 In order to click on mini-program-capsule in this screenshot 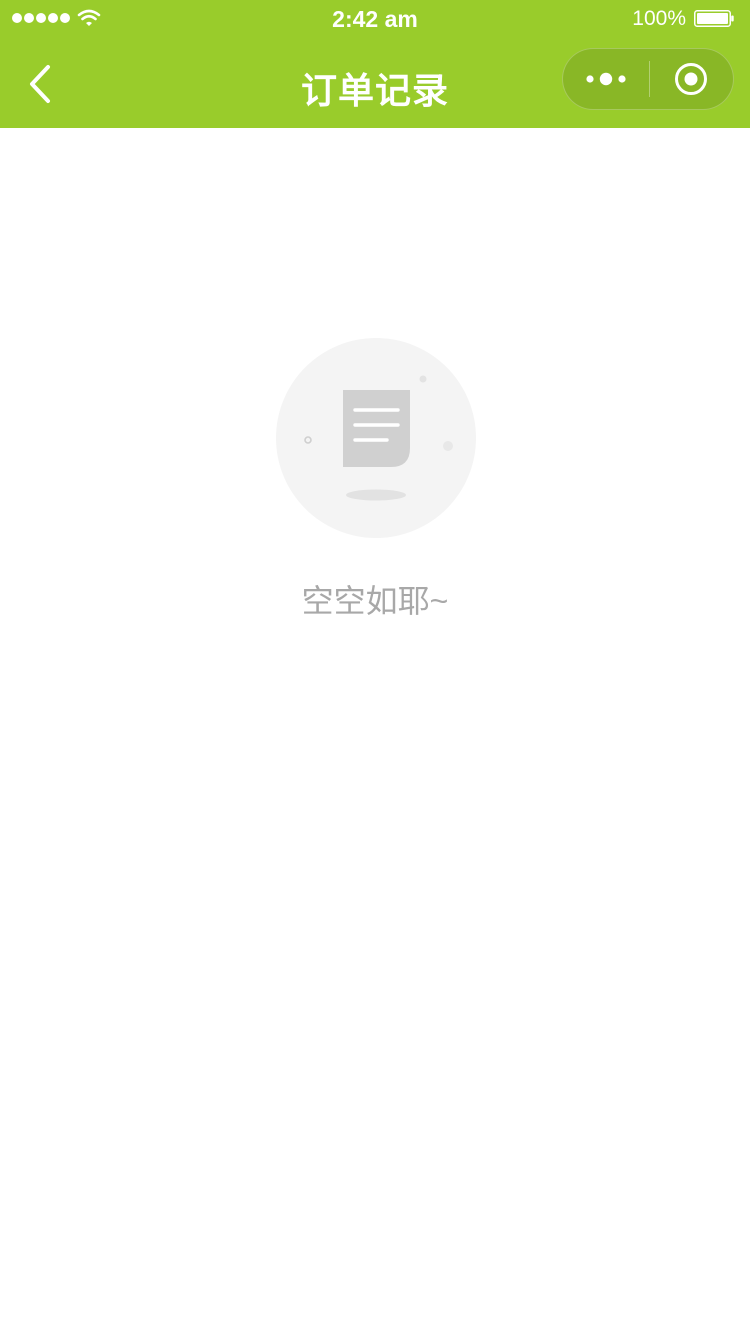, I will do `click(648, 79)`.